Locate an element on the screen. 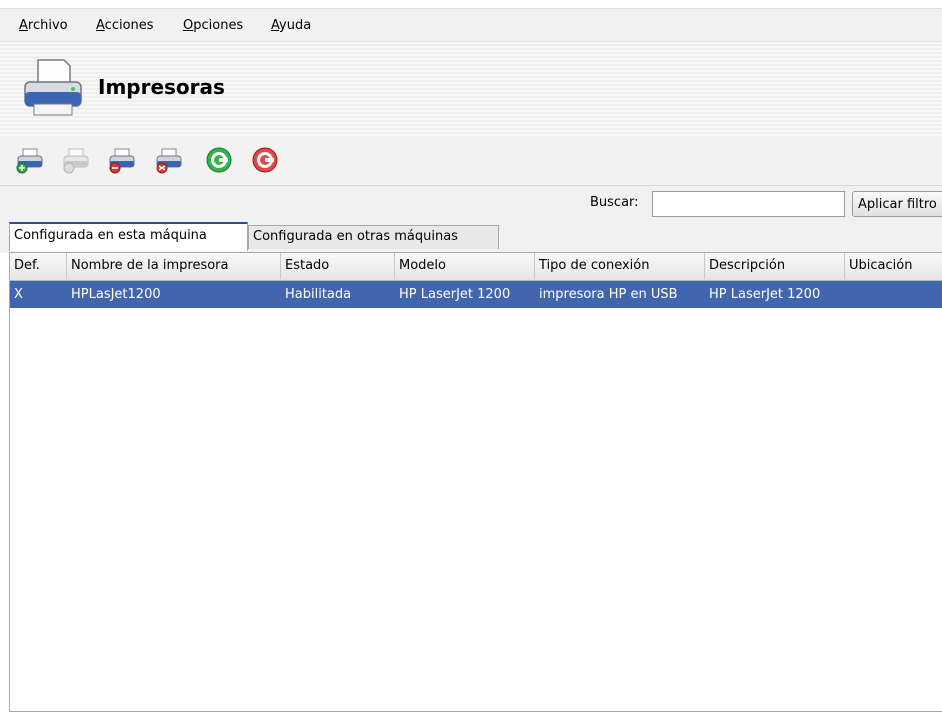 This screenshot has width=942, height=712. menu-acciones: Acciones is located at coordinates (125, 25).